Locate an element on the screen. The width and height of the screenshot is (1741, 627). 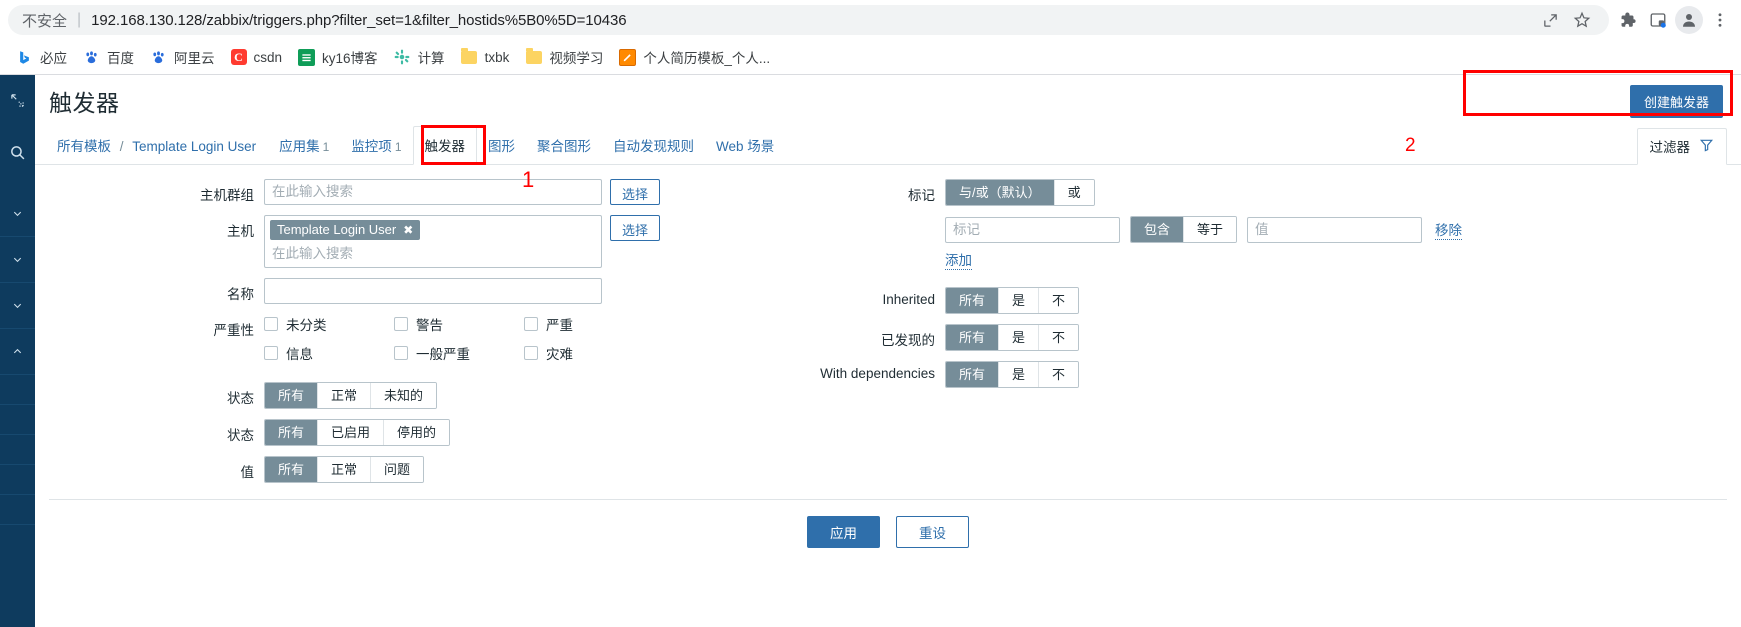
tag-operator-control: 包含 等于 is located at coordinates (1184, 229).